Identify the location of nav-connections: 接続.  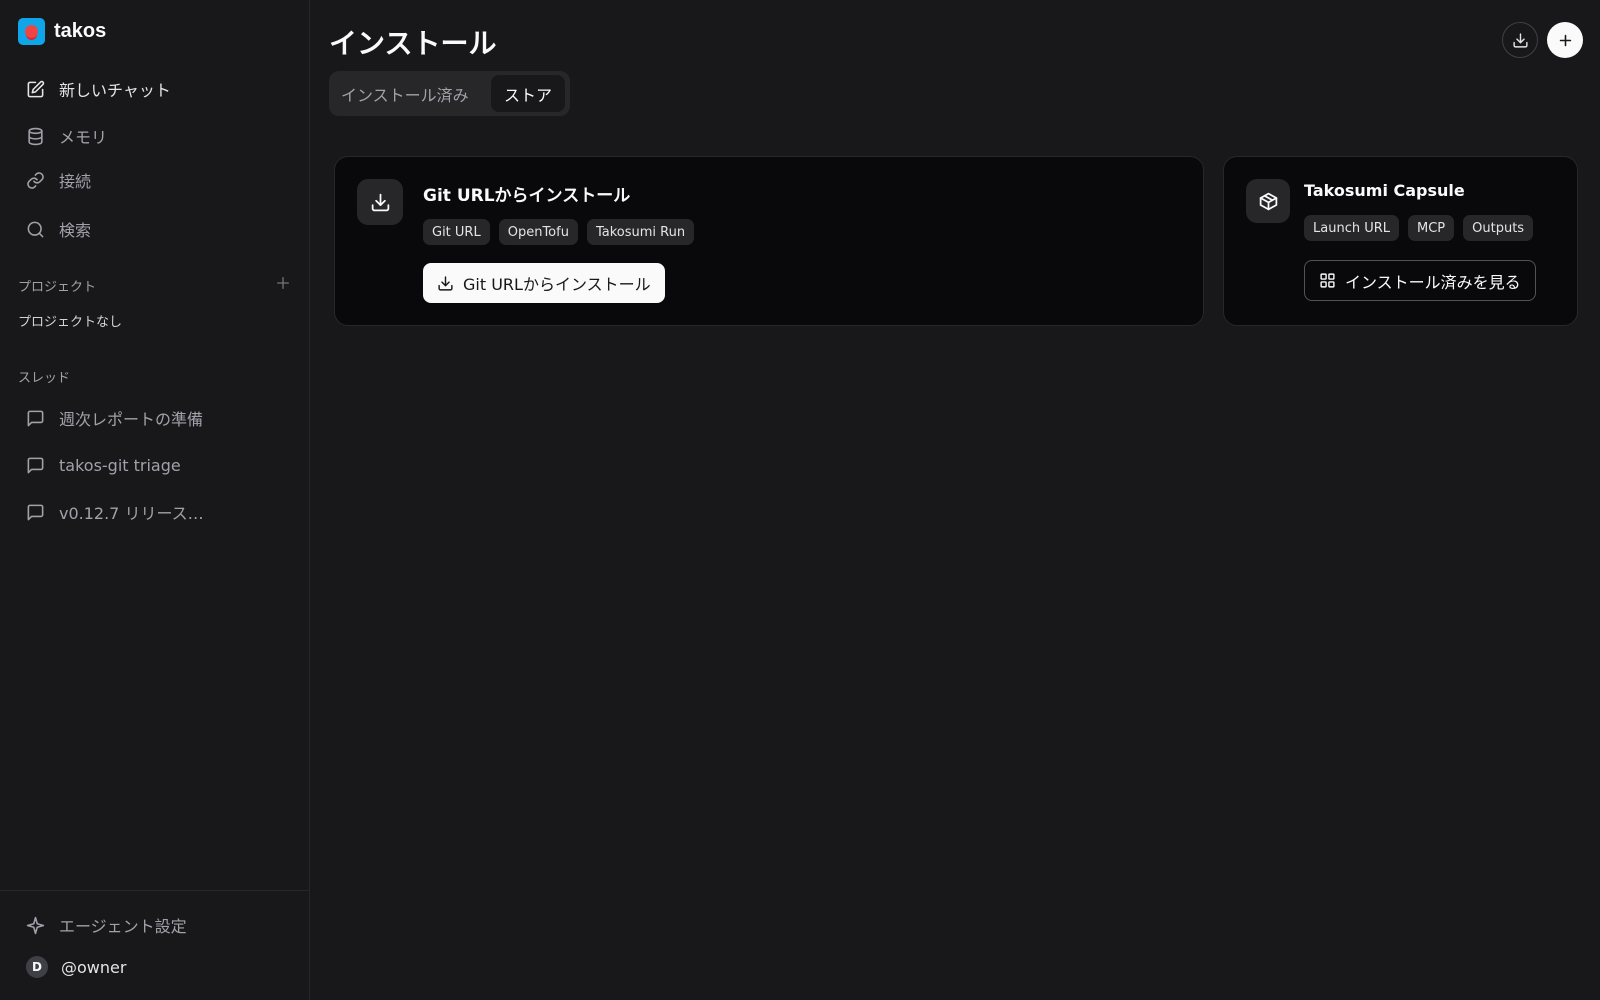
(58, 180).